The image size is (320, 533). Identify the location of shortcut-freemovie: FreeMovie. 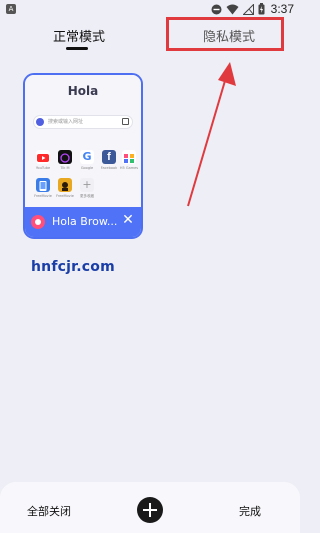
(43, 188).